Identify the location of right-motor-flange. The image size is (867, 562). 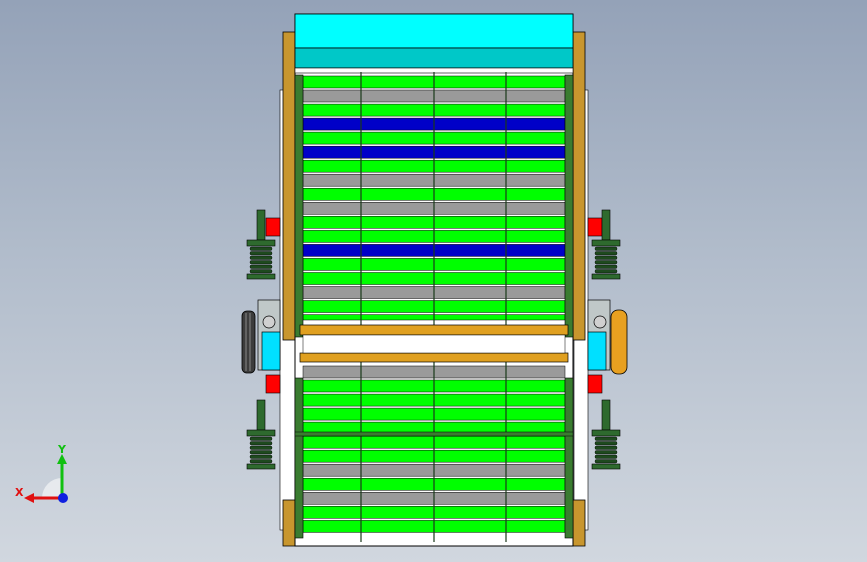
(600, 322).